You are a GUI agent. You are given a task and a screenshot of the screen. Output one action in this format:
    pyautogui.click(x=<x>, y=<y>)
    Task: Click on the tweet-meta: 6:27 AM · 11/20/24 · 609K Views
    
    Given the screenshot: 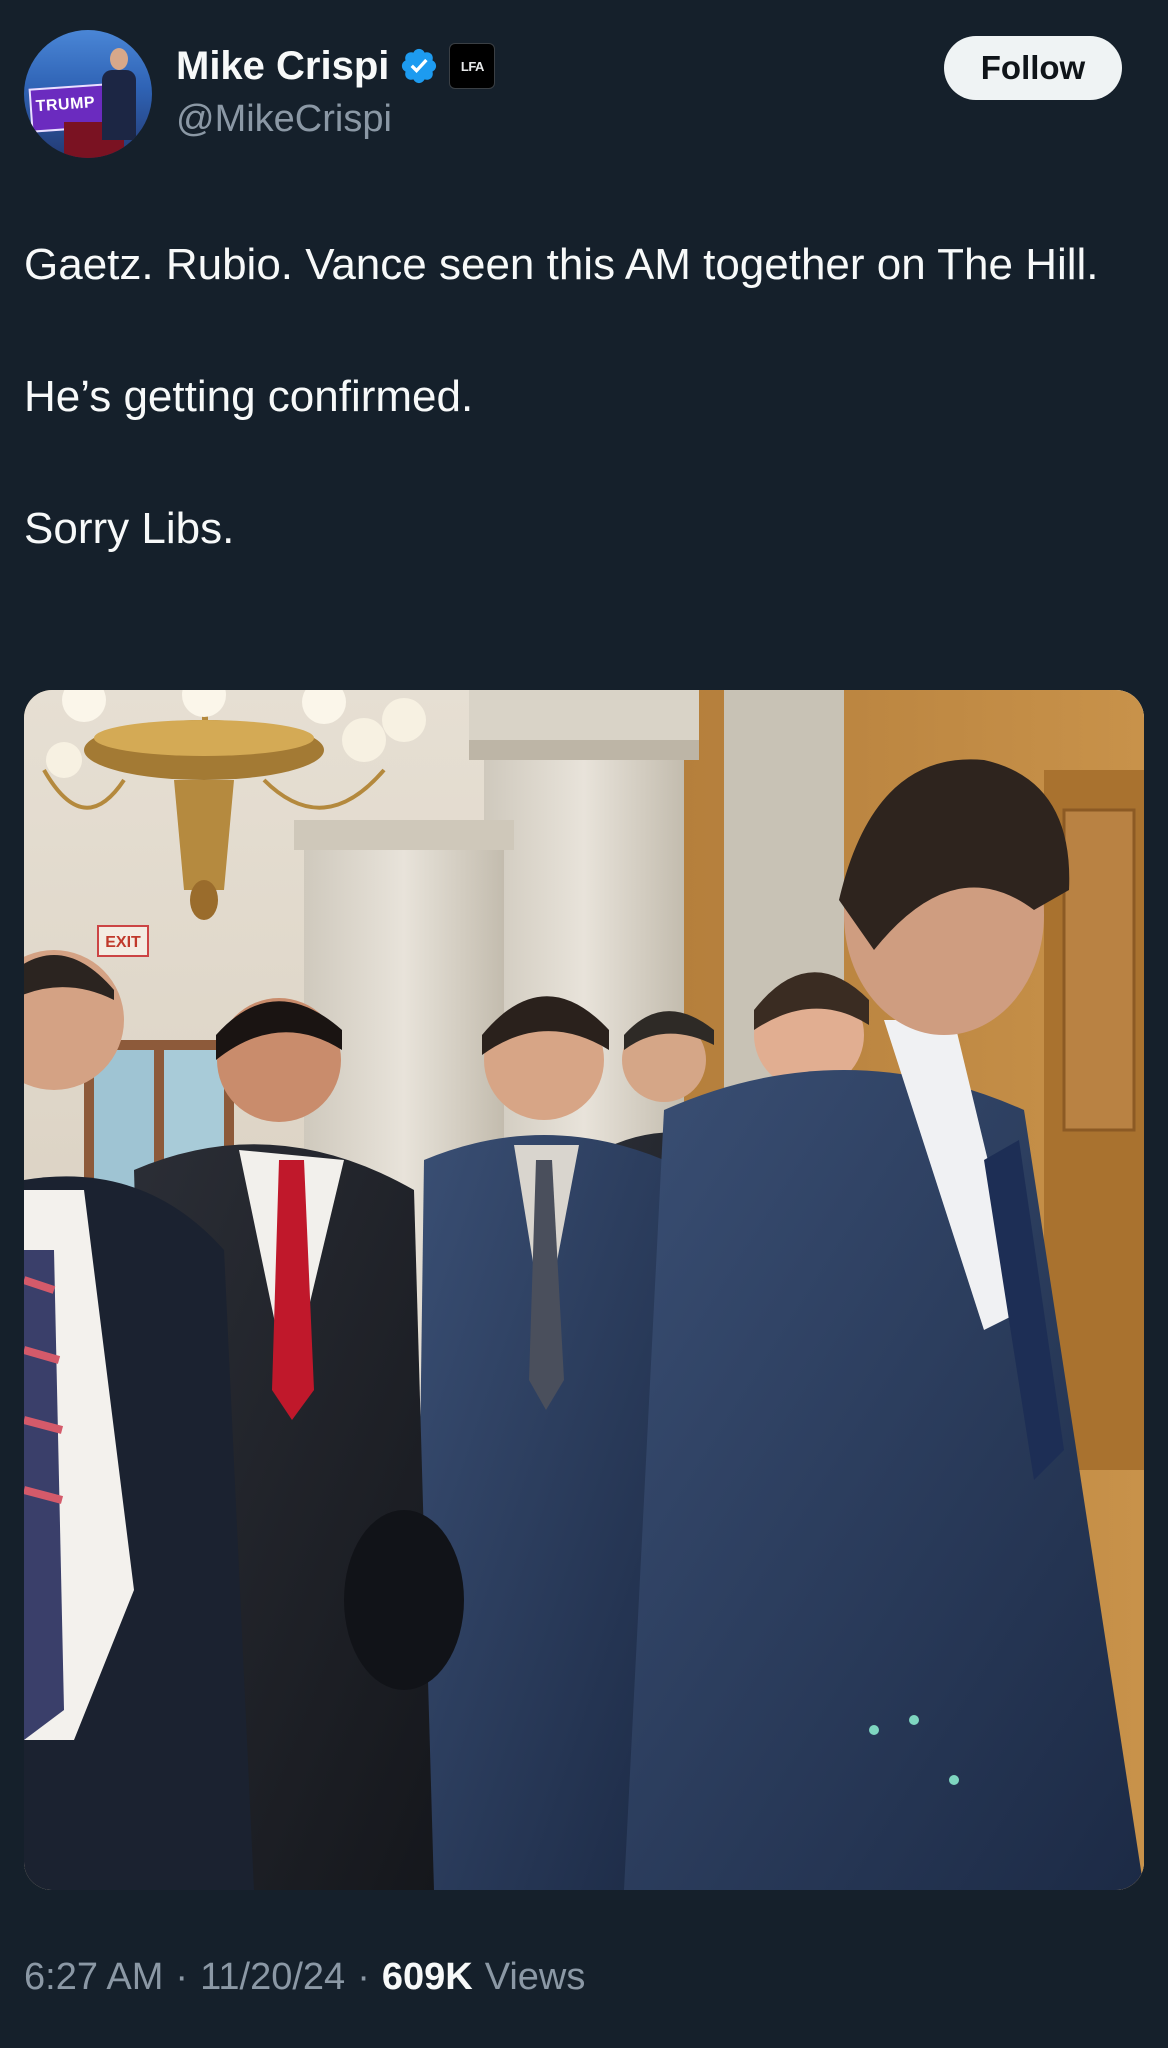 What is the action you would take?
    pyautogui.click(x=304, y=1977)
    